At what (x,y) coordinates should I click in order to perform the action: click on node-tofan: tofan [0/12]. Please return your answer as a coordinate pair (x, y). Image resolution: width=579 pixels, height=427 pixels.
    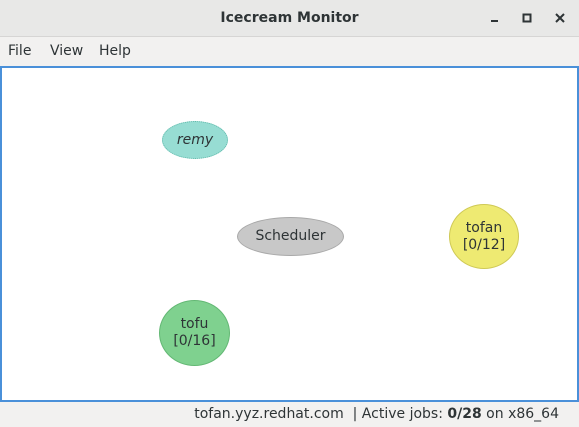
    Looking at the image, I should click on (484, 236).